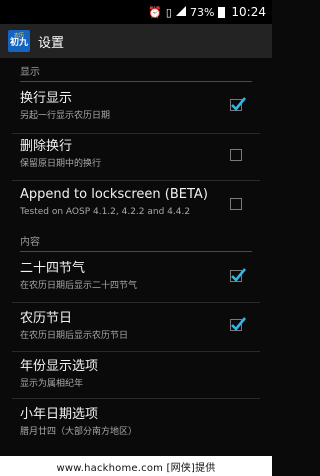 This screenshot has height=476, width=320. I want to click on setting-title: 换行显示, so click(46, 98).